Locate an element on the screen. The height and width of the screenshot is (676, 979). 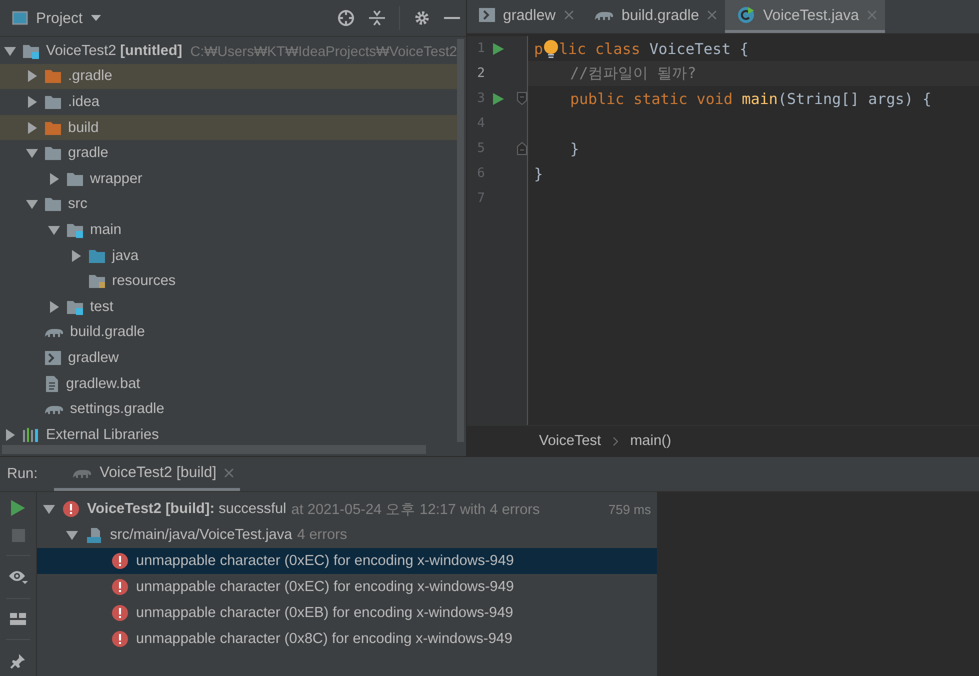
code-text: p is located at coordinates (539, 49).